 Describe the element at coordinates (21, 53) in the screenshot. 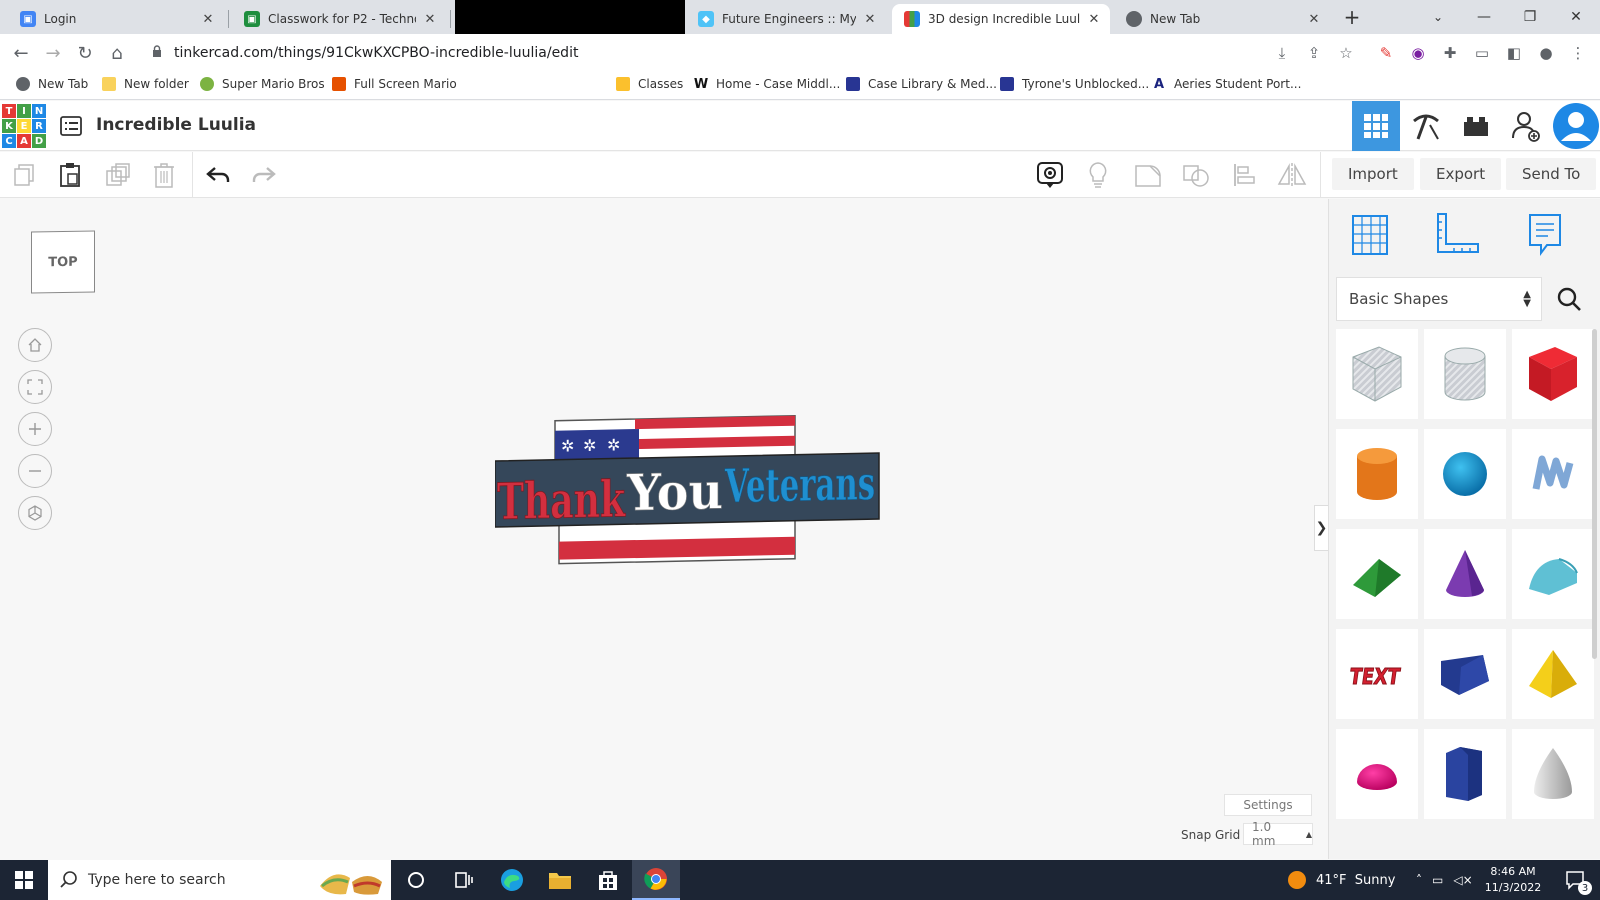

I see `back-icon: ←` at that location.